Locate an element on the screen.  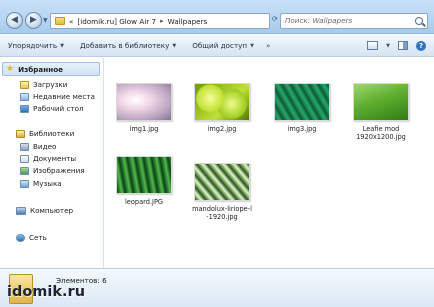
nav-computer: Компьютер is located at coordinates (44, 210).